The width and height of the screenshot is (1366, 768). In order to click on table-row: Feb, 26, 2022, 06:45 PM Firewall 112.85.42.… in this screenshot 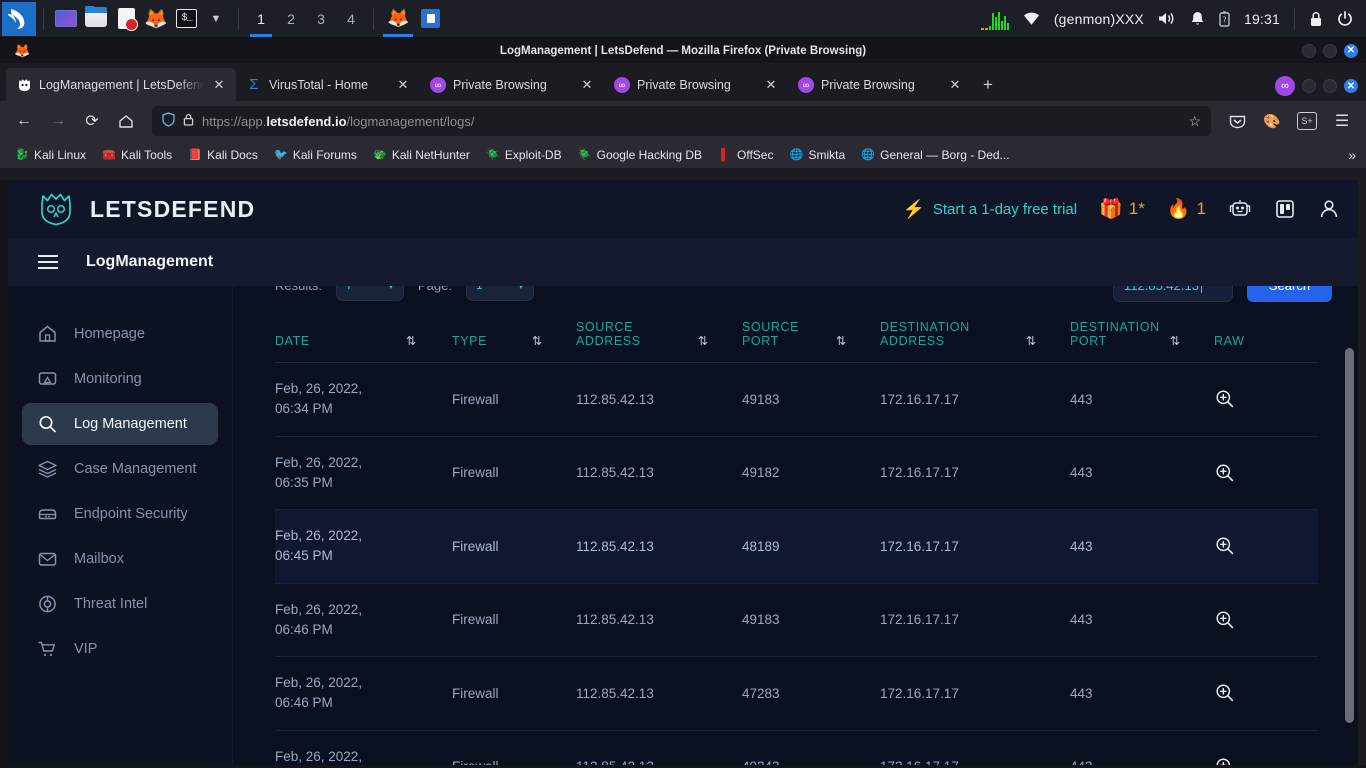, I will do `click(796, 546)`.